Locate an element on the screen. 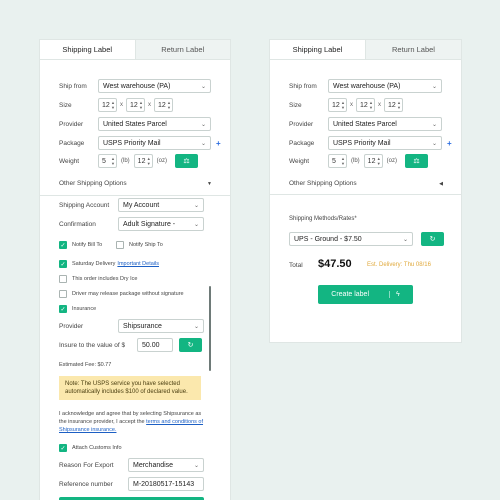  oz-unit: (oz) is located at coordinates (162, 161).